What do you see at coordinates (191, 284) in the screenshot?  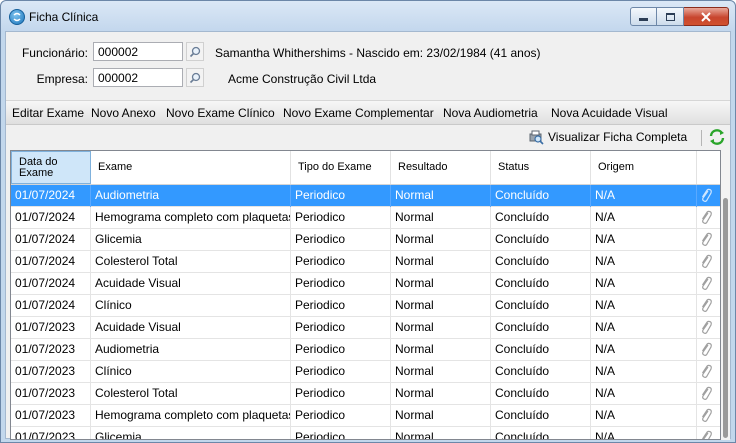 I see `table-cell: Acuidade Visual` at bounding box center [191, 284].